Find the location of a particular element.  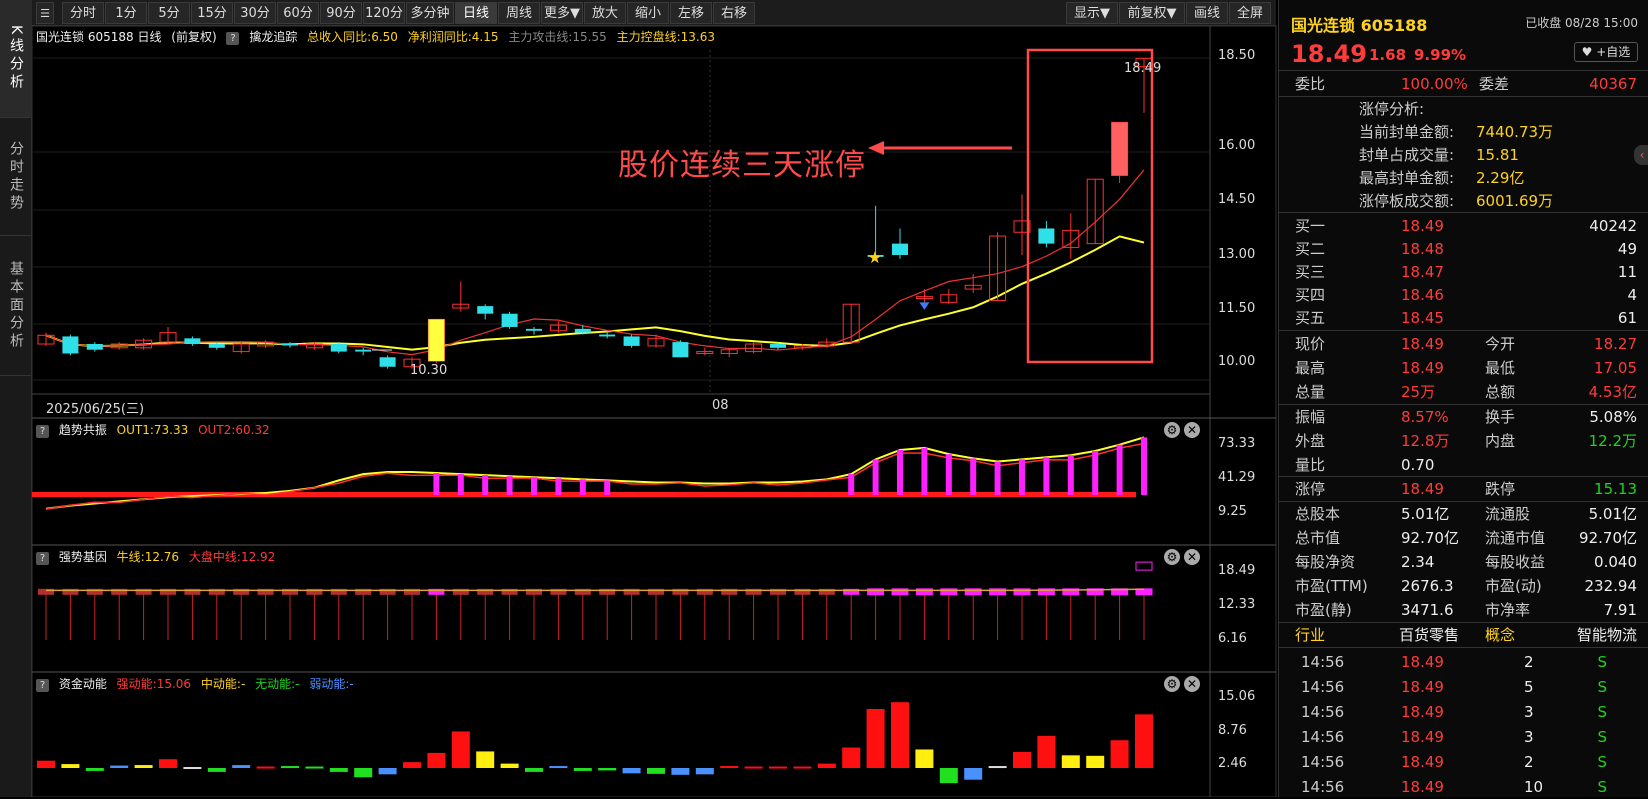

toolbar-btn-9: 日线 is located at coordinates (476, 13).